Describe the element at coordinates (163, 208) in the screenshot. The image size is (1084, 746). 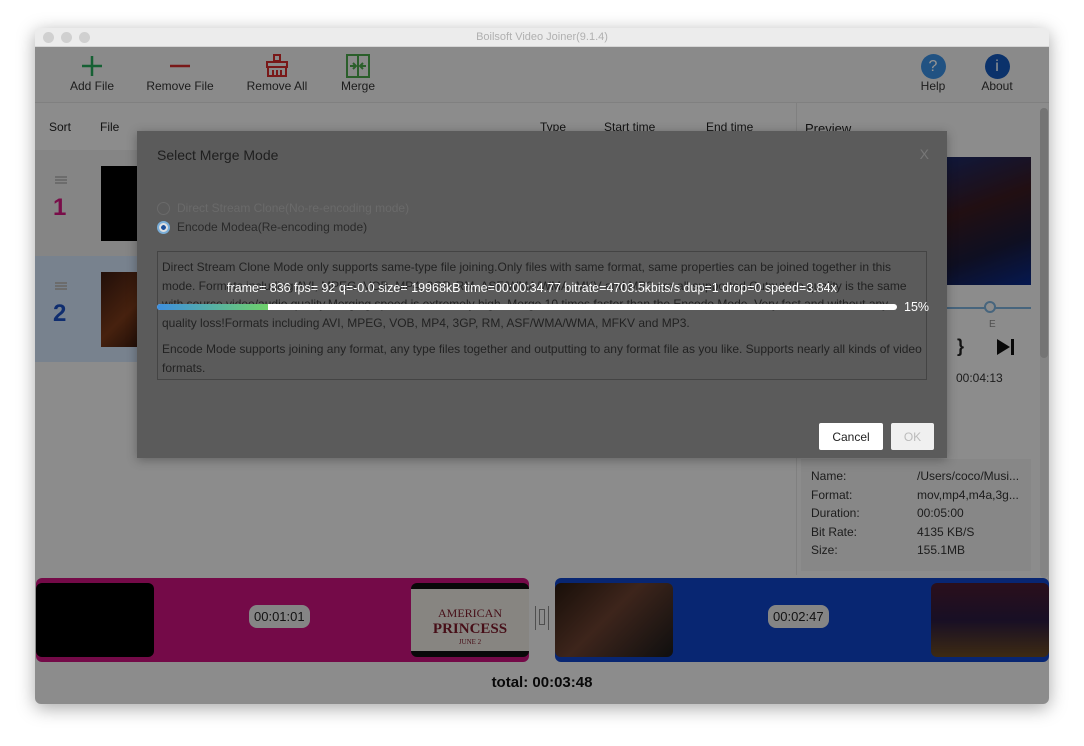
I see `radio-unchecked-icon` at that location.